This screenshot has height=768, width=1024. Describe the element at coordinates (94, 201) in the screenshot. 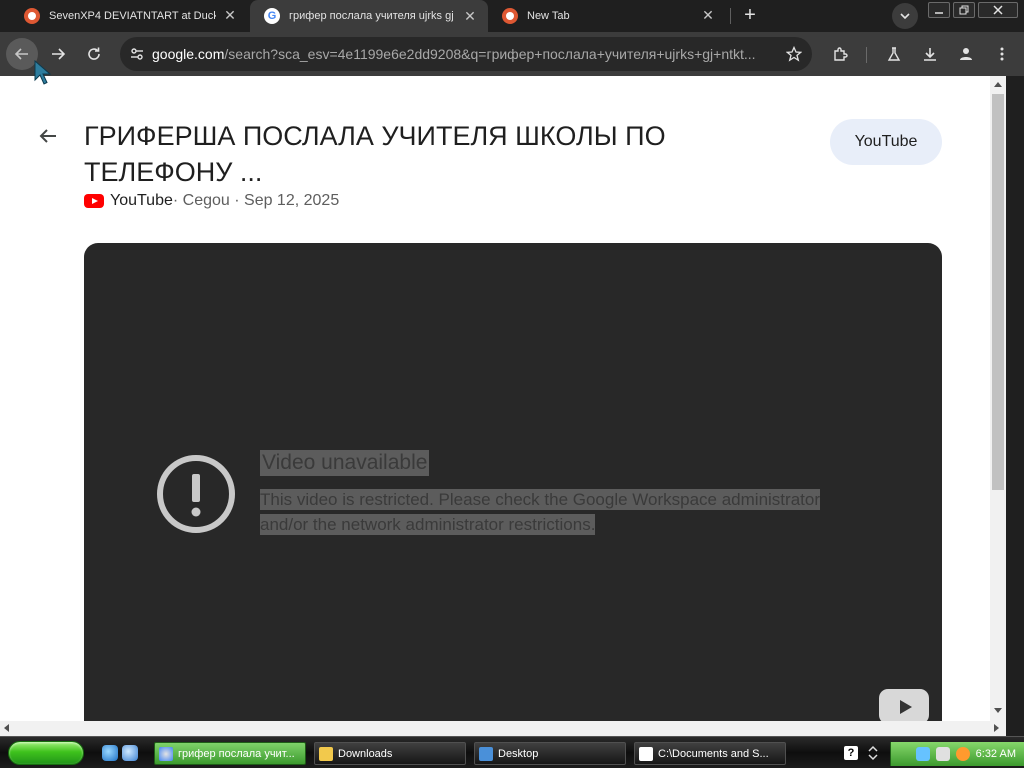

I see `youtube-icon` at that location.